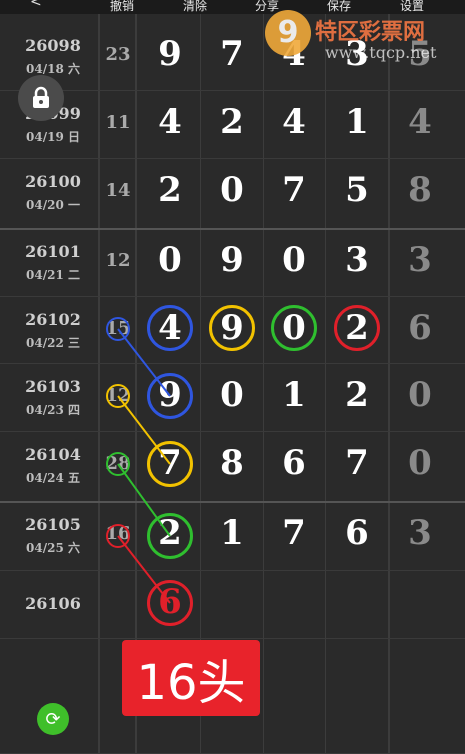  What do you see at coordinates (118, 396) in the screenshot?
I see `yellow-sum-ring` at bounding box center [118, 396].